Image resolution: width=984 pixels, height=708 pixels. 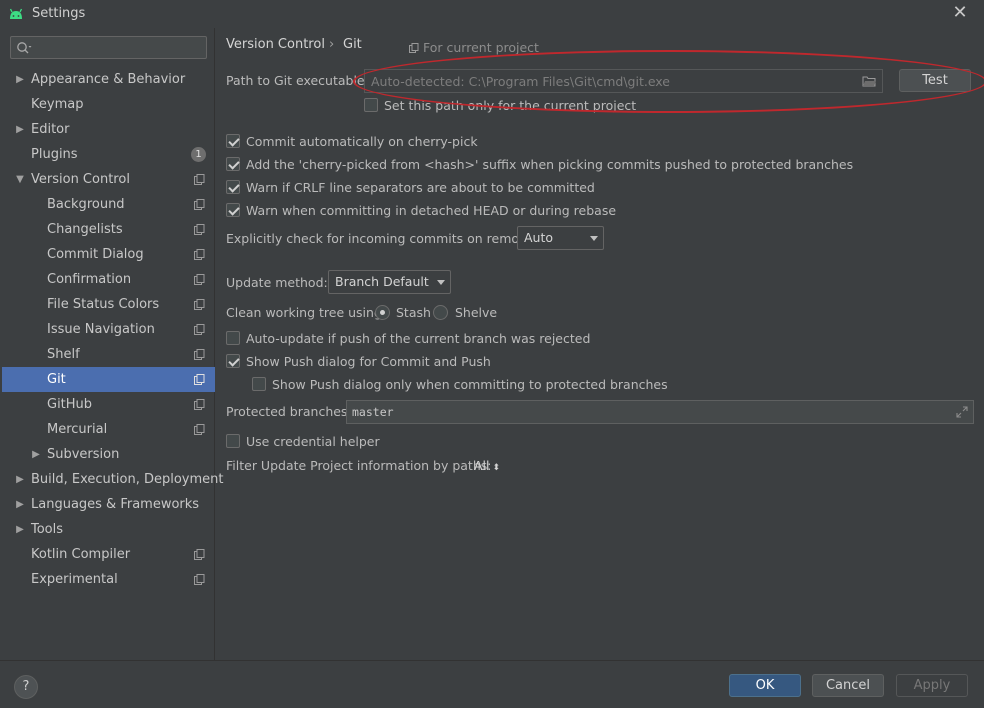 I want to click on update-method-select: Branch Default, so click(x=389, y=282).